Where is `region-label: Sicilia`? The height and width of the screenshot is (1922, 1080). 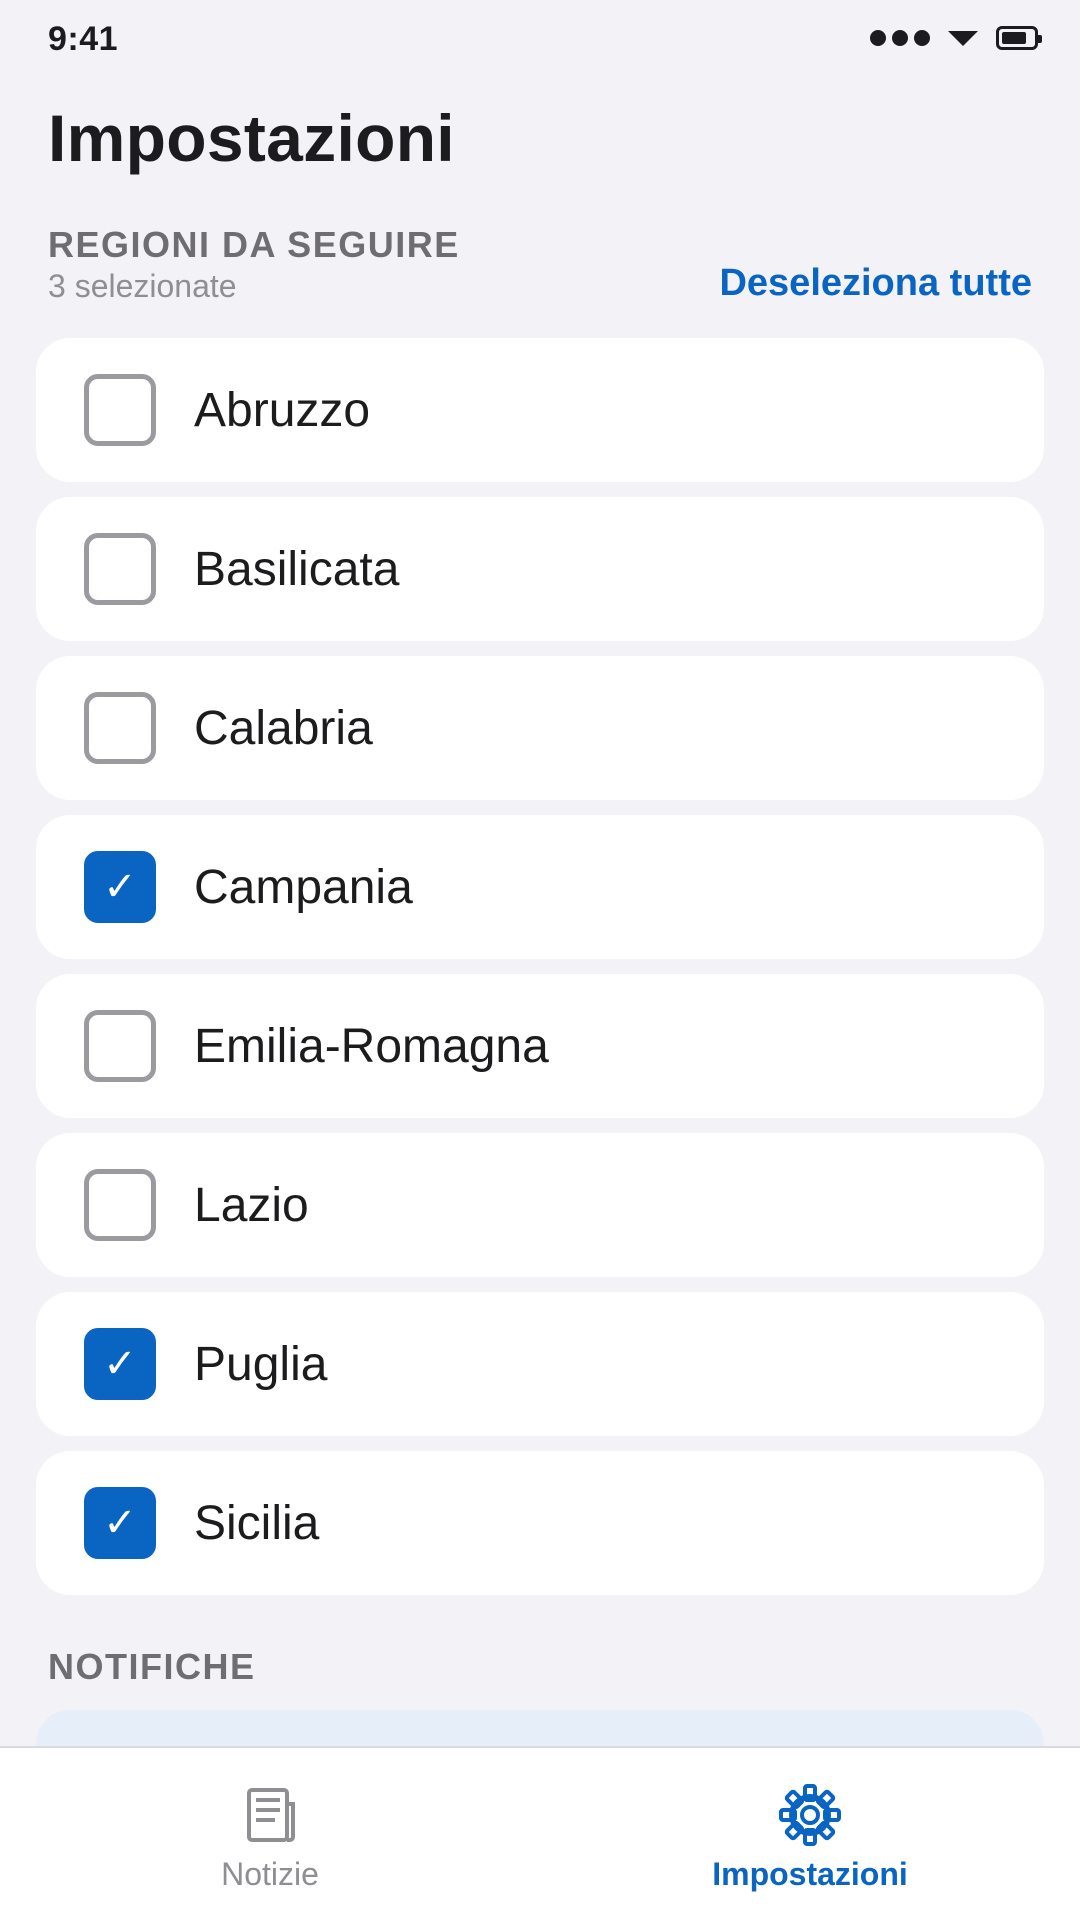 region-label: Sicilia is located at coordinates (257, 1523).